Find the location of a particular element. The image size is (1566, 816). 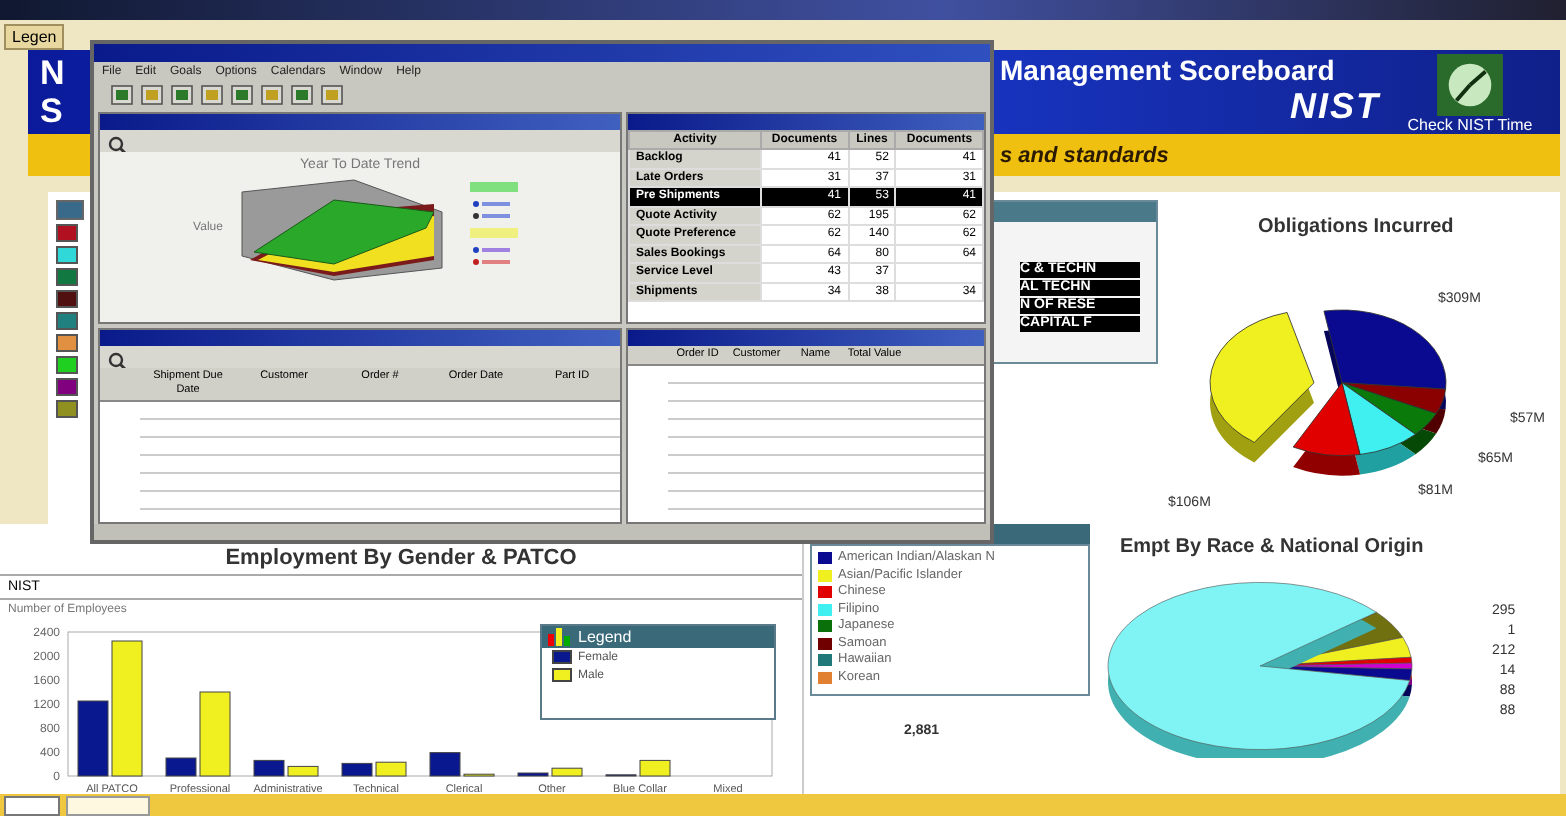

tagline: s and standards is located at coordinates (1084, 155).